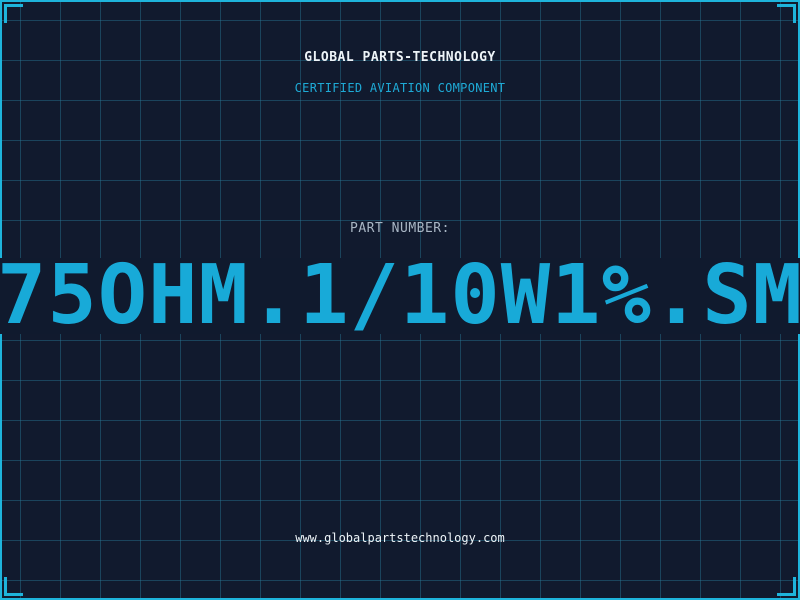  Describe the element at coordinates (400, 57) in the screenshot. I see `company-name: GLOBAL PARTS-TECHNOLOGY` at that location.